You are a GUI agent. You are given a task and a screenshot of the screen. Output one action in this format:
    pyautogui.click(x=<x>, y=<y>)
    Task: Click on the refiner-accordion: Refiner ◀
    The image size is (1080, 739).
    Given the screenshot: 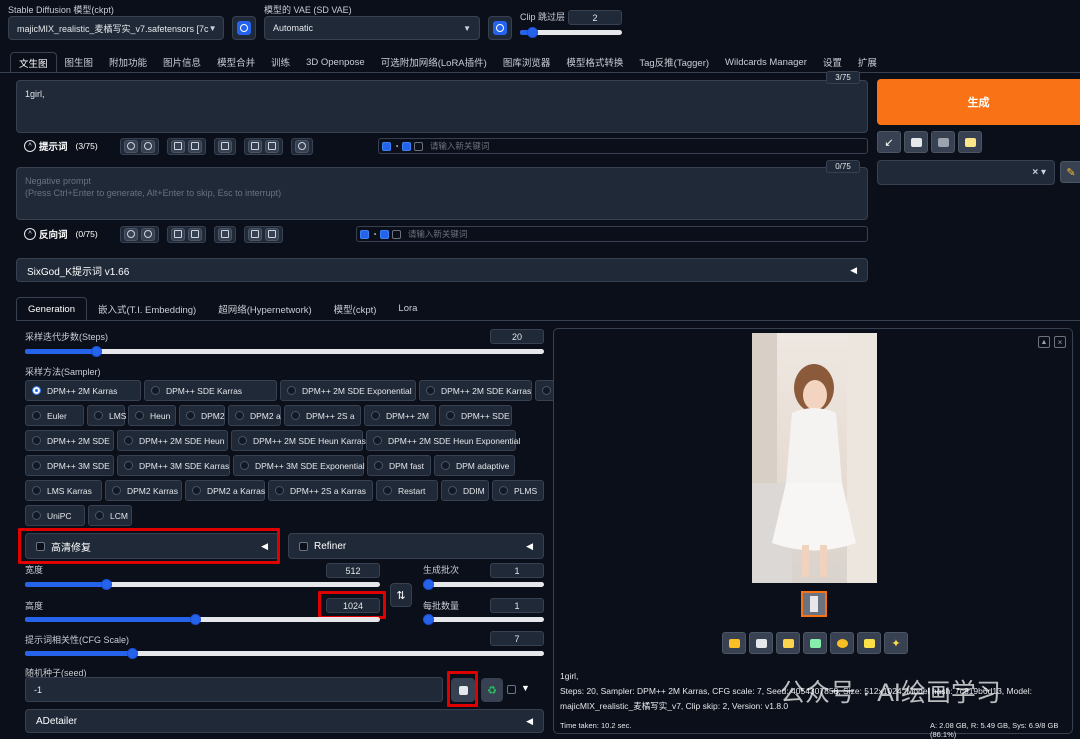 What is the action you would take?
    pyautogui.click(x=416, y=546)
    